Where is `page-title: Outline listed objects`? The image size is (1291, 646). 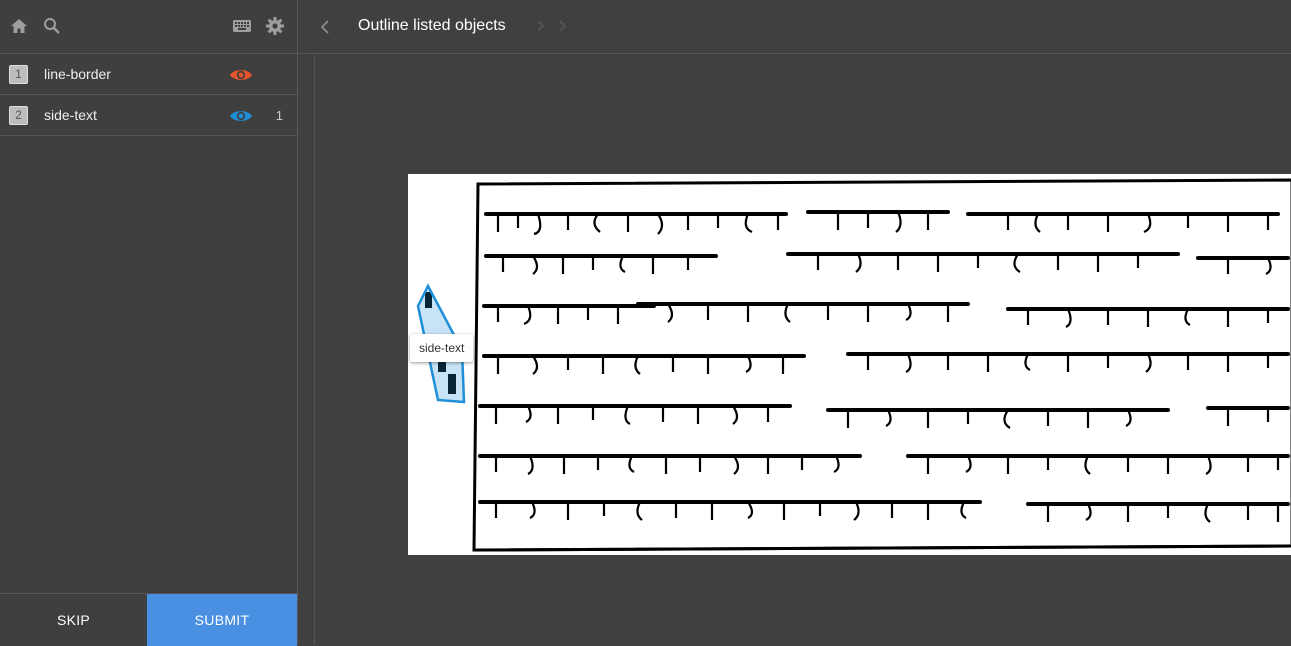 page-title: Outline listed objects is located at coordinates (432, 25).